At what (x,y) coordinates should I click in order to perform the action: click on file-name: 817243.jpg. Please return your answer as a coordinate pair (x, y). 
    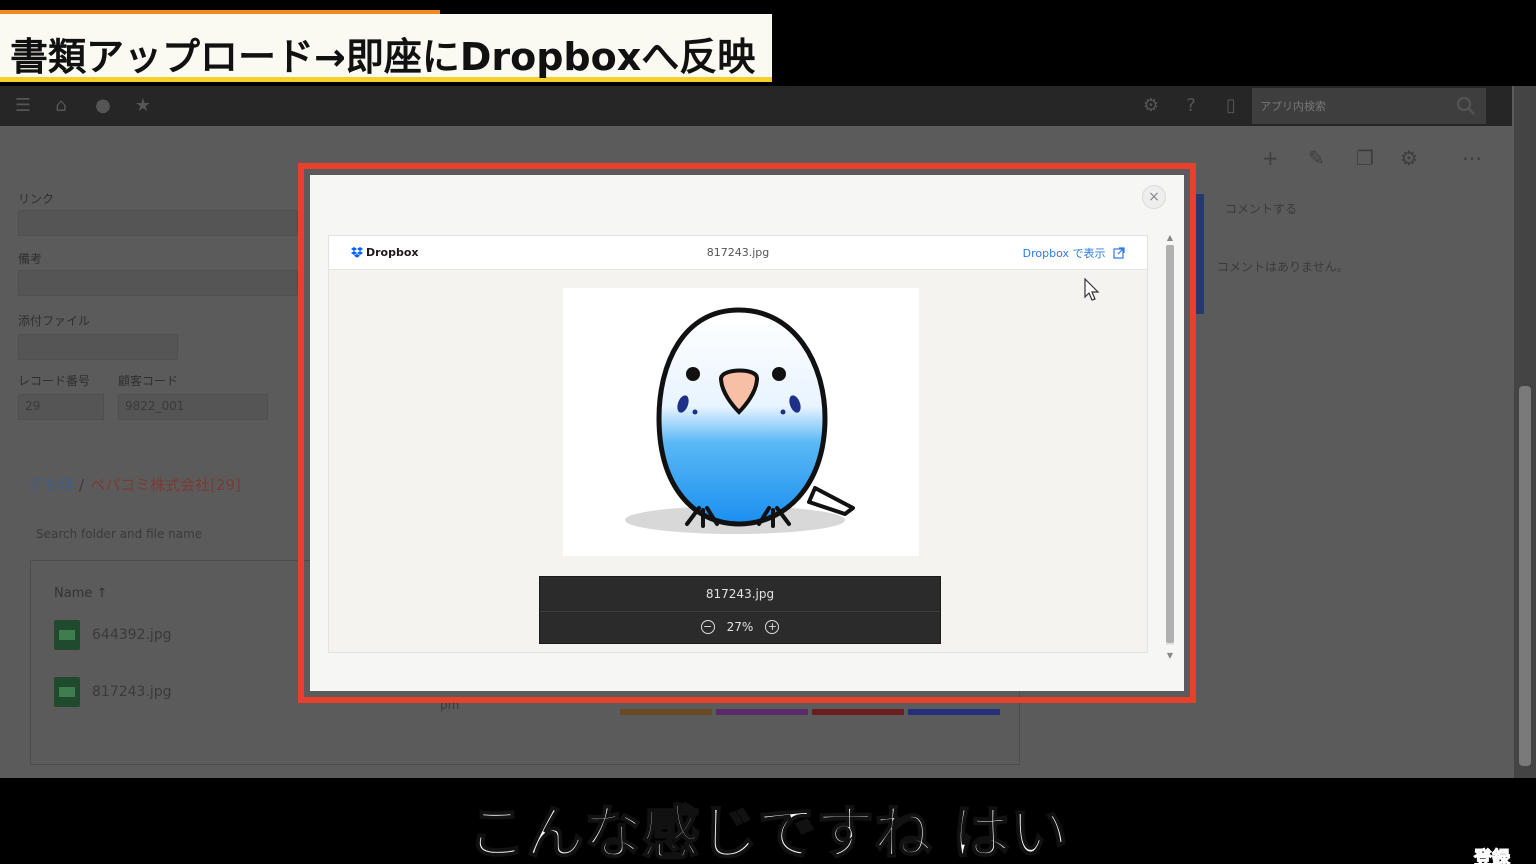
    Looking at the image, I should click on (132, 692).